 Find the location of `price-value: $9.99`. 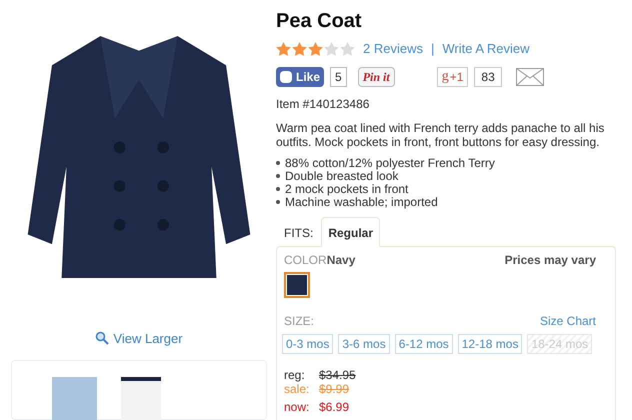

price-value: $9.99 is located at coordinates (334, 389).